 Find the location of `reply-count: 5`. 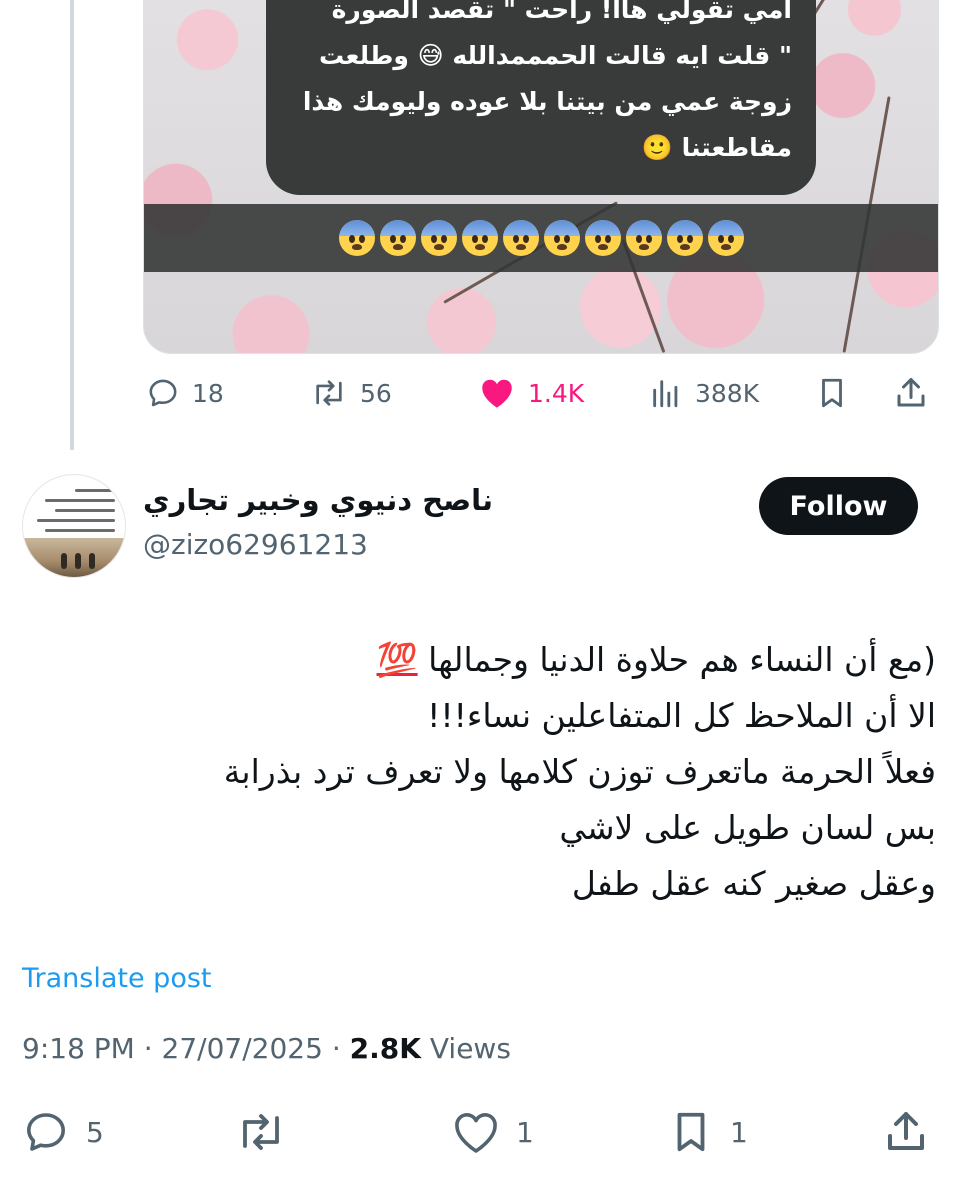

reply-count: 5 is located at coordinates (95, 1132).